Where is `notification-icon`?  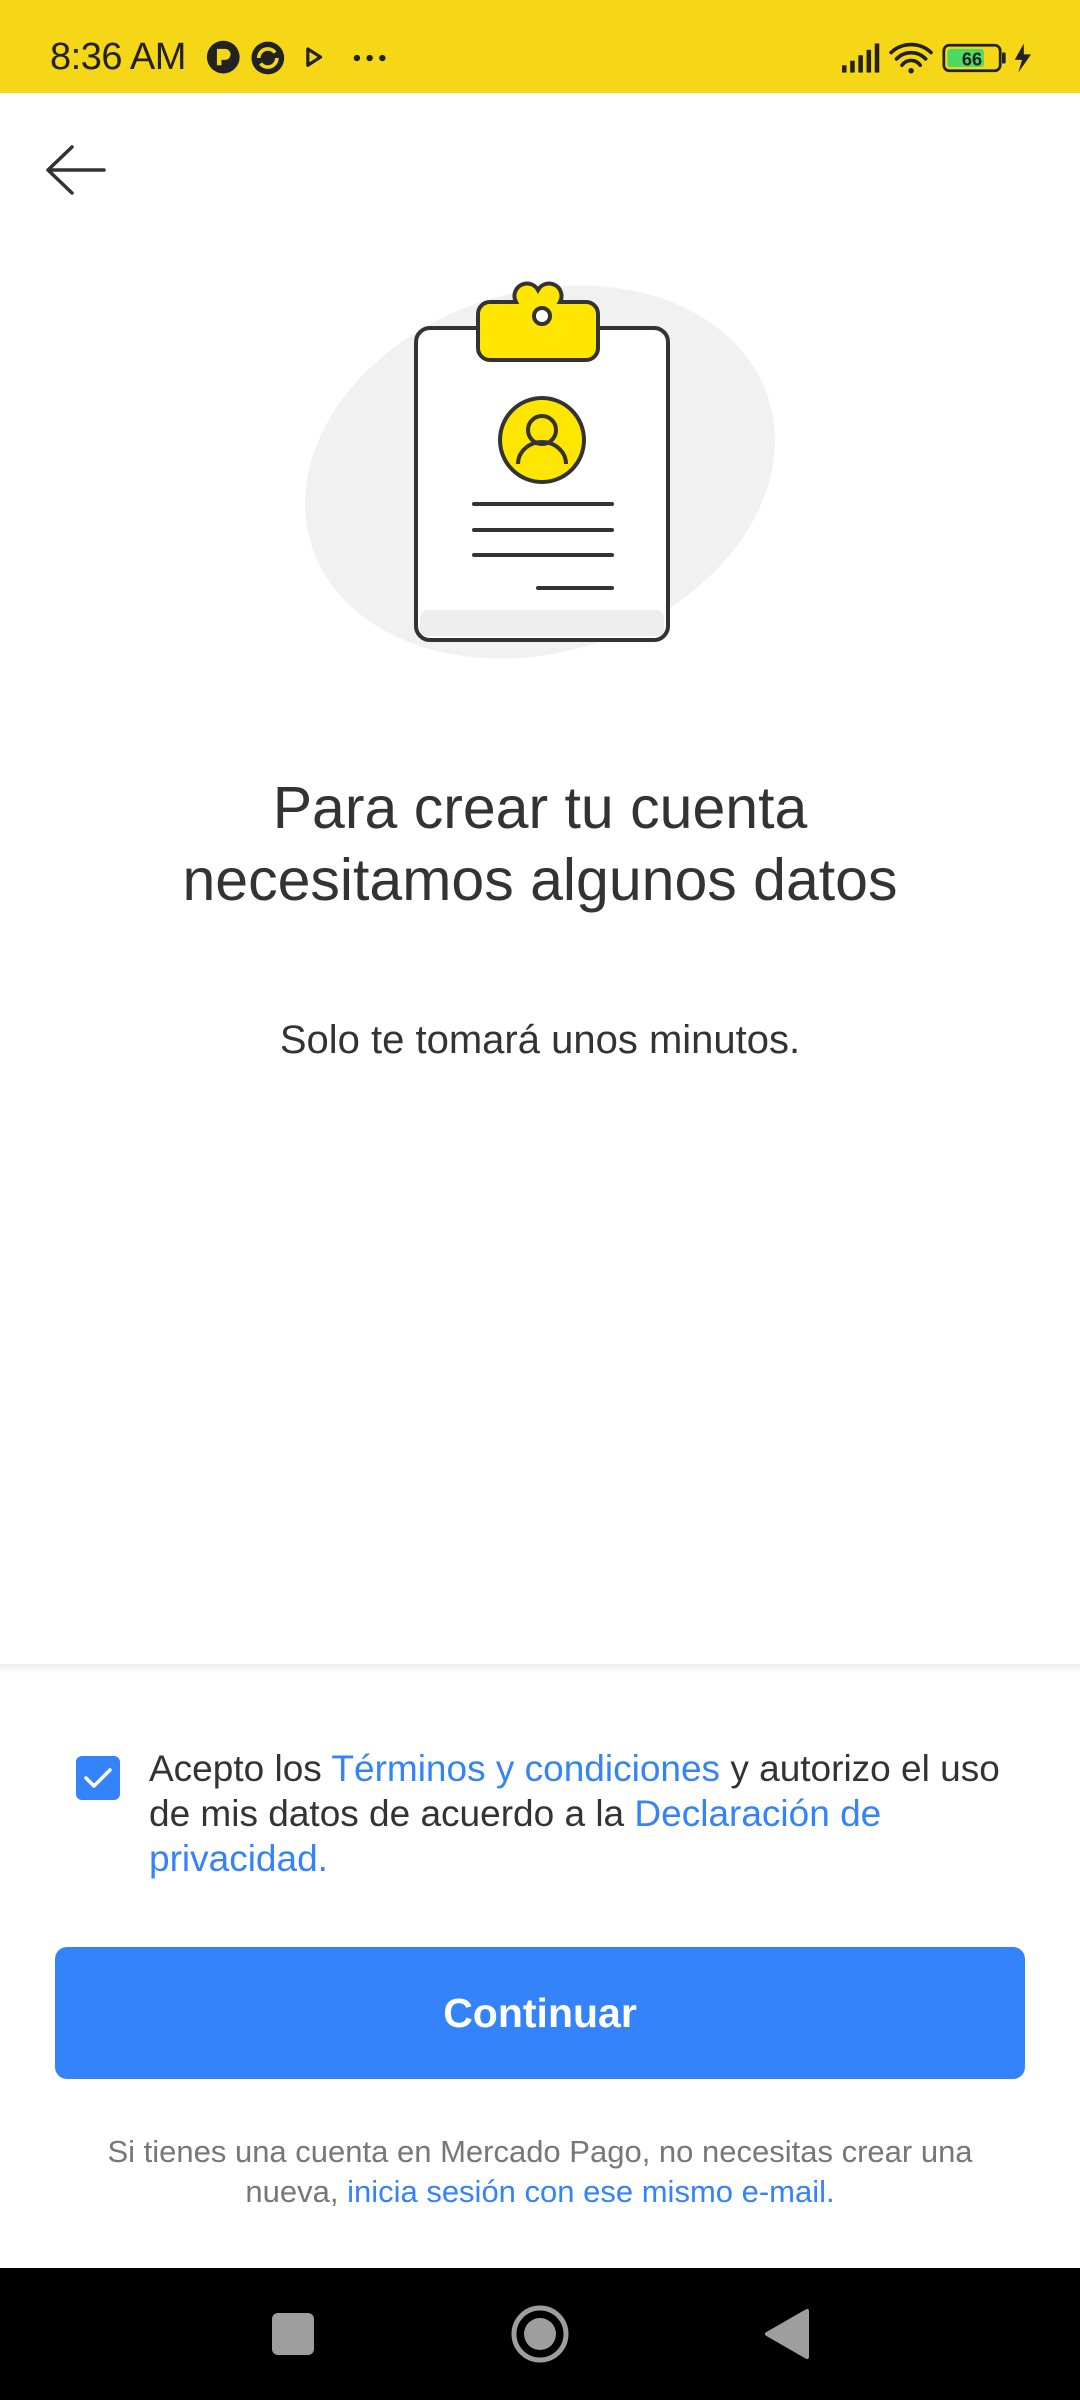
notification-icon is located at coordinates (223, 57).